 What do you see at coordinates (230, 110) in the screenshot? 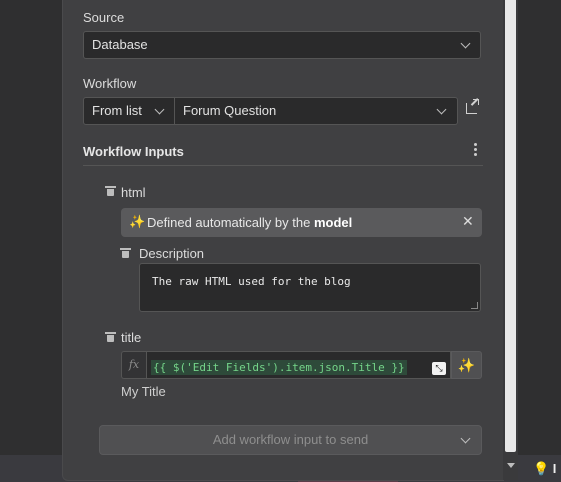
I see `workflow-selected-value: Forum Question` at bounding box center [230, 110].